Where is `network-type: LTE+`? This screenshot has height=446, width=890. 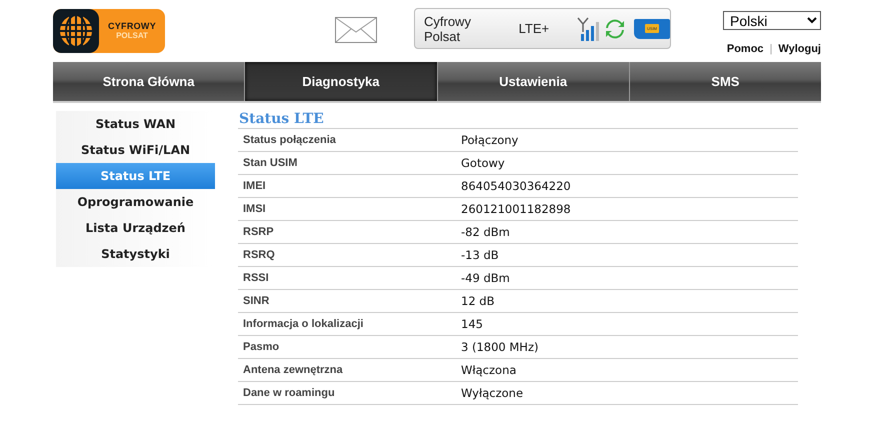 network-type: LTE+ is located at coordinates (534, 28).